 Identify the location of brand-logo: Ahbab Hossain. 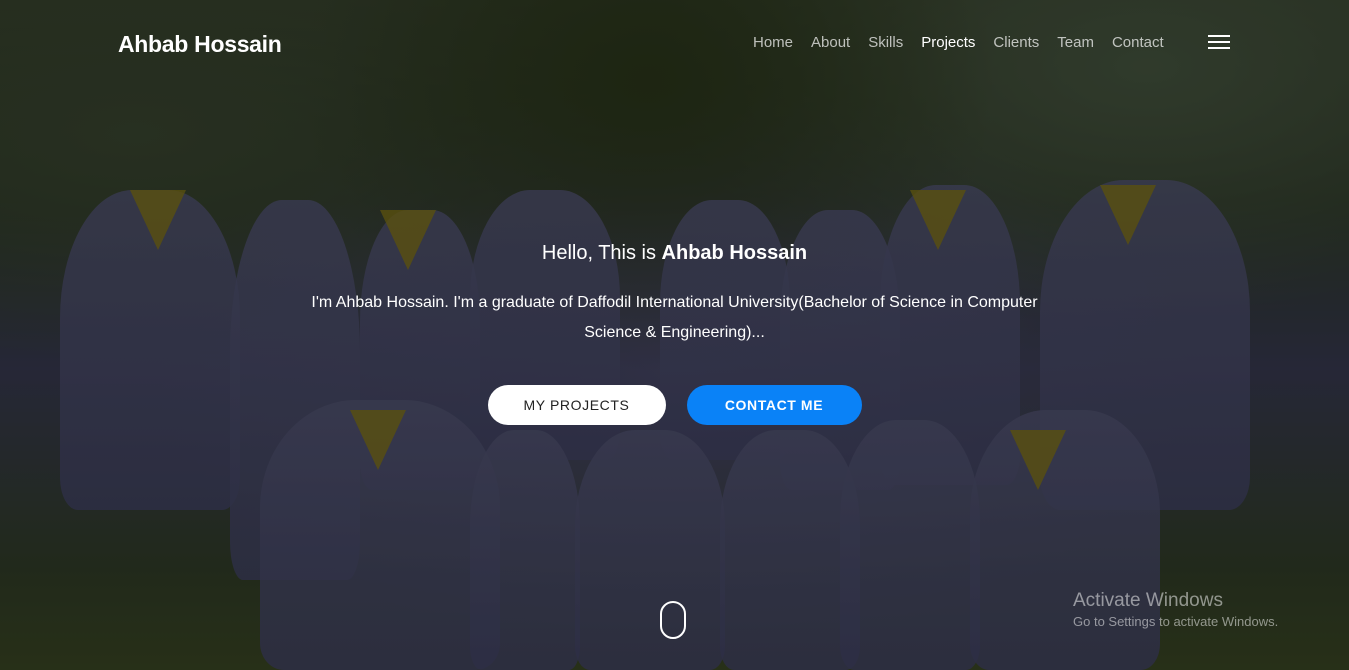
(200, 44).